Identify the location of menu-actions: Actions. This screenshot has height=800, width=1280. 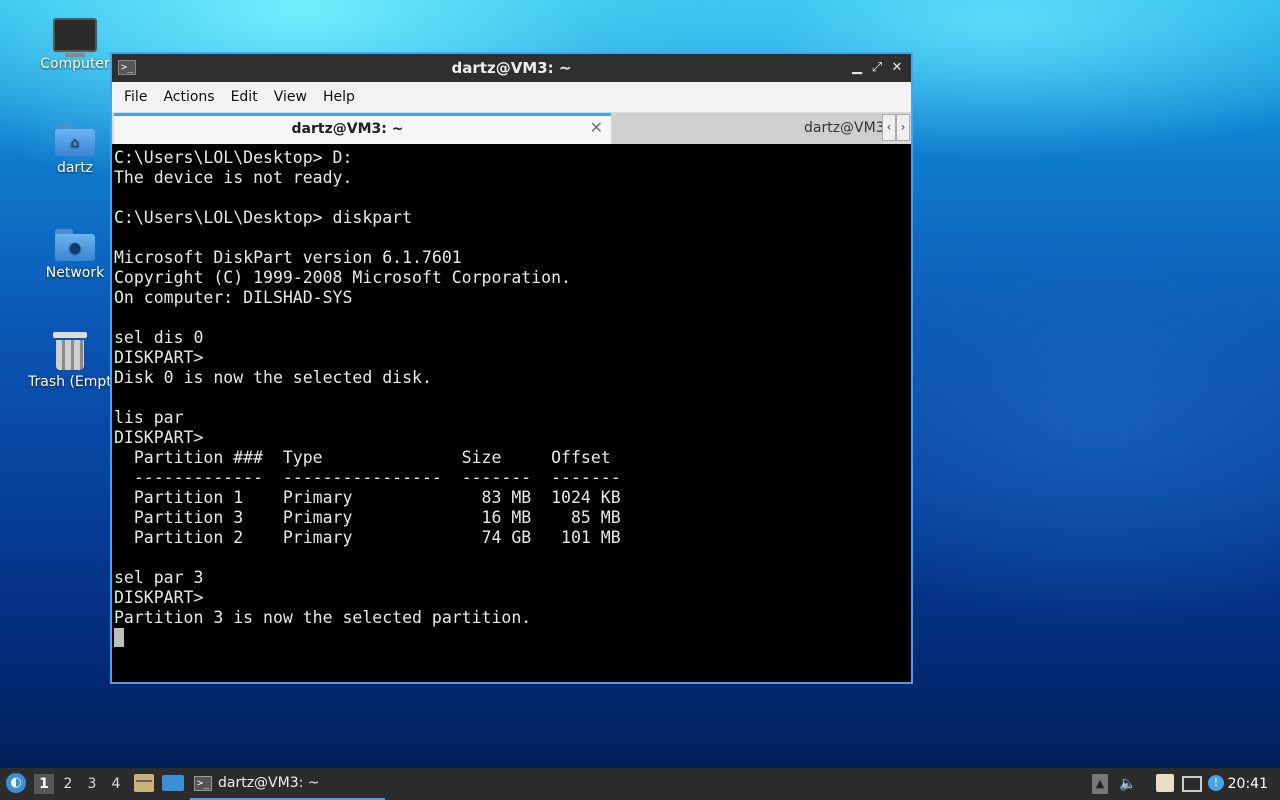
(188, 97).